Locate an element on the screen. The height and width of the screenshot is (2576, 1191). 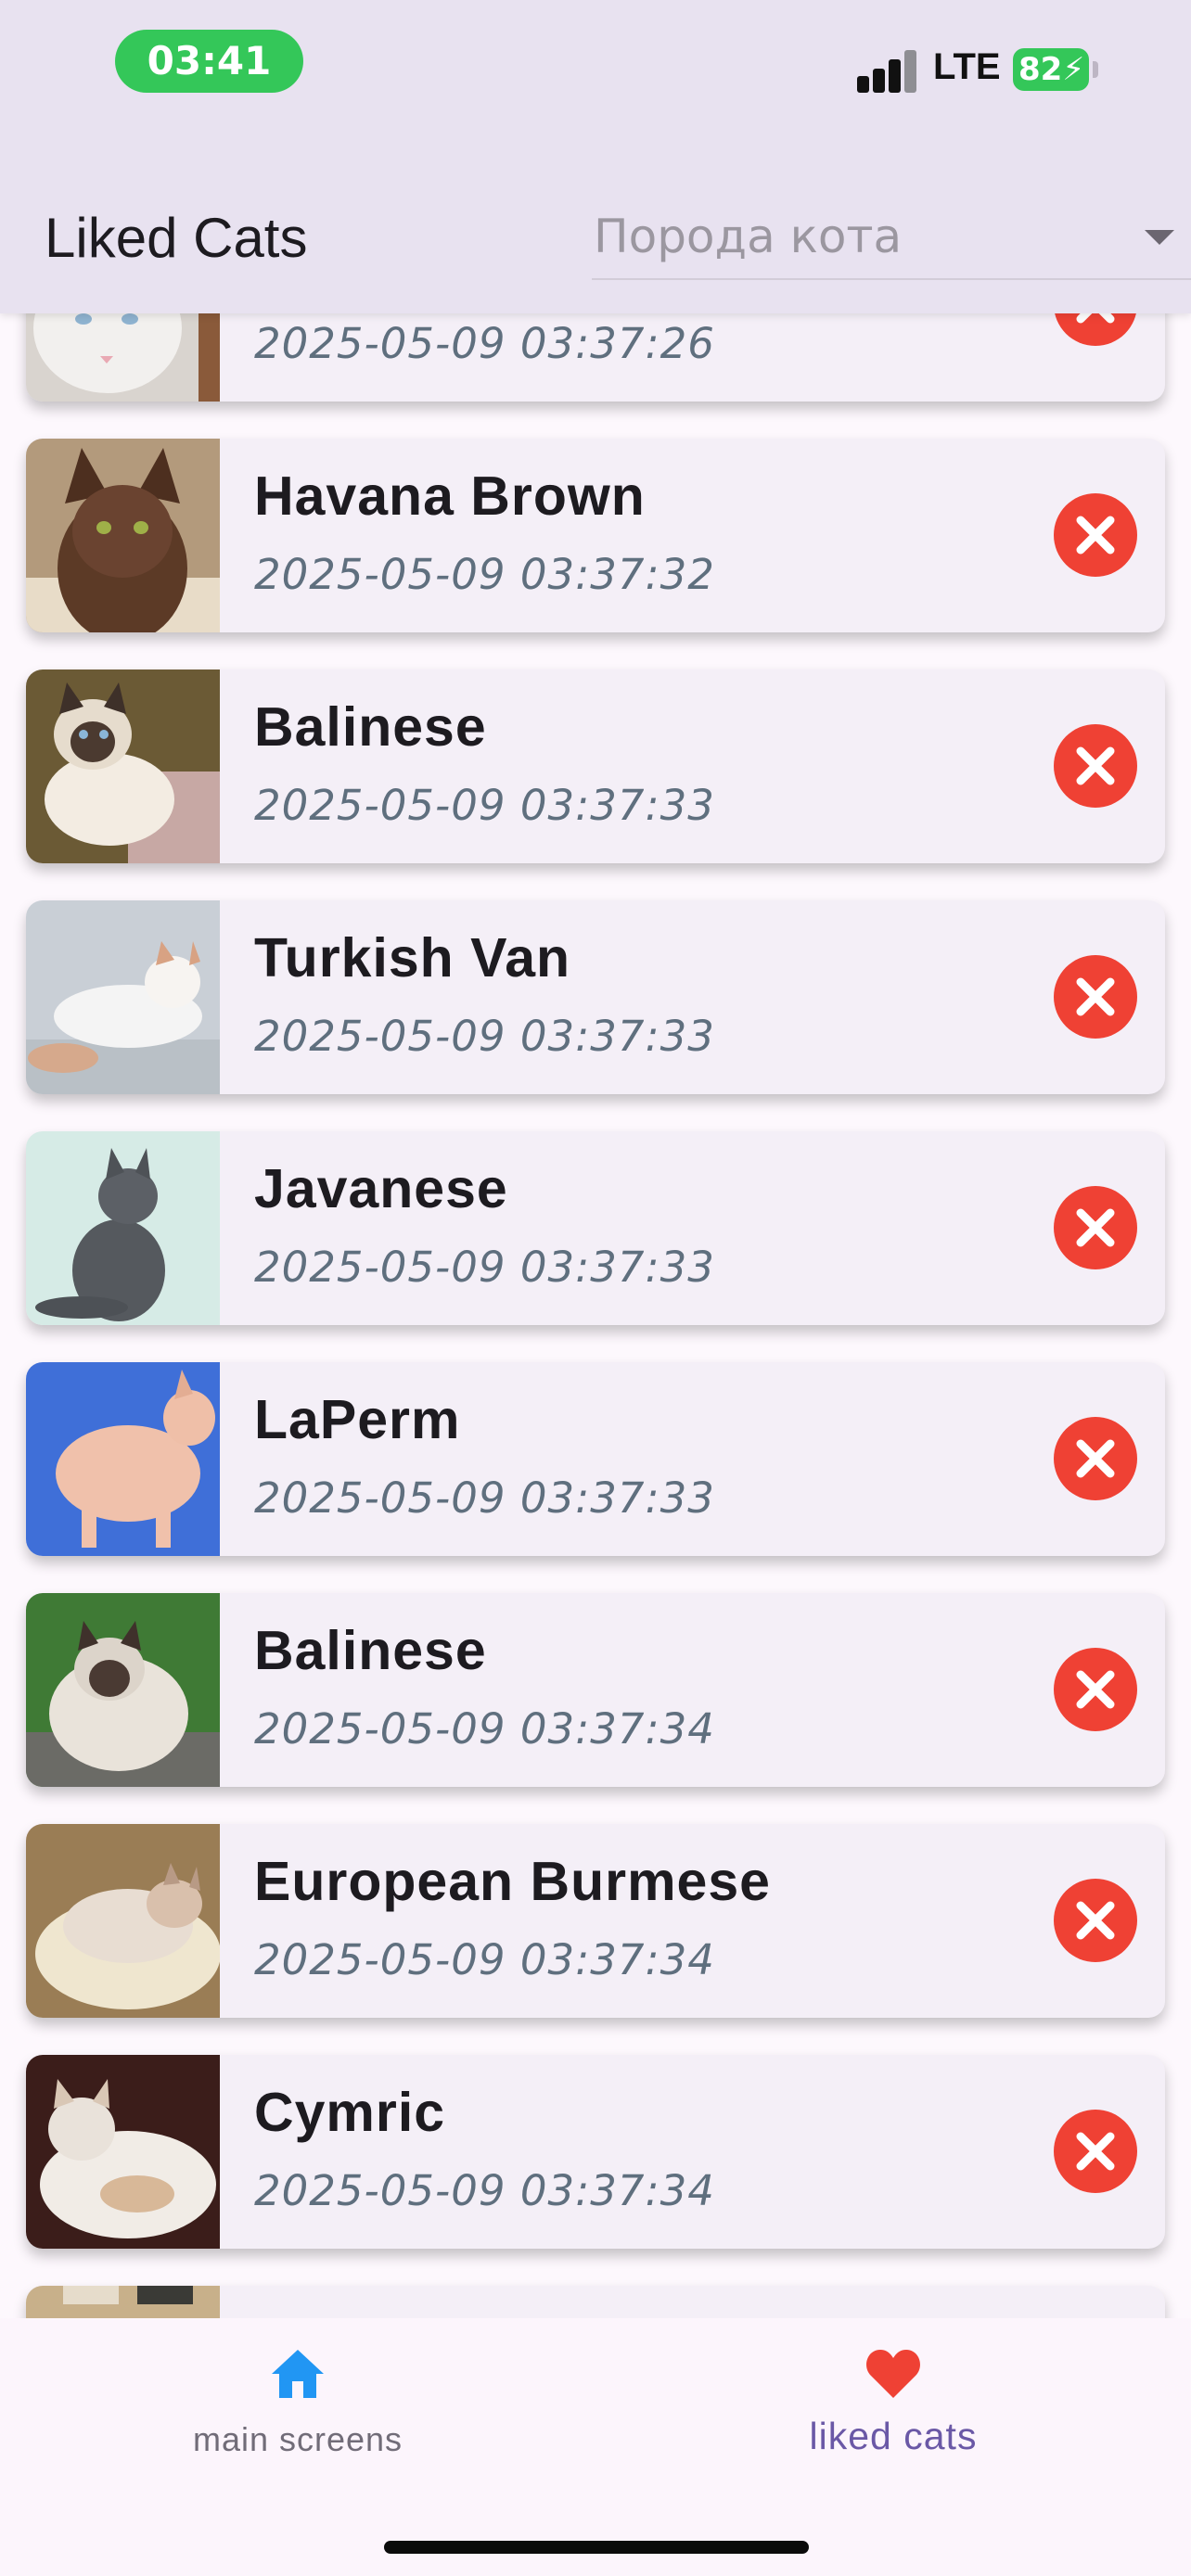
liked-cat-card: European Burmese 2025-05-09 03:37:34 is located at coordinates (595, 1921).